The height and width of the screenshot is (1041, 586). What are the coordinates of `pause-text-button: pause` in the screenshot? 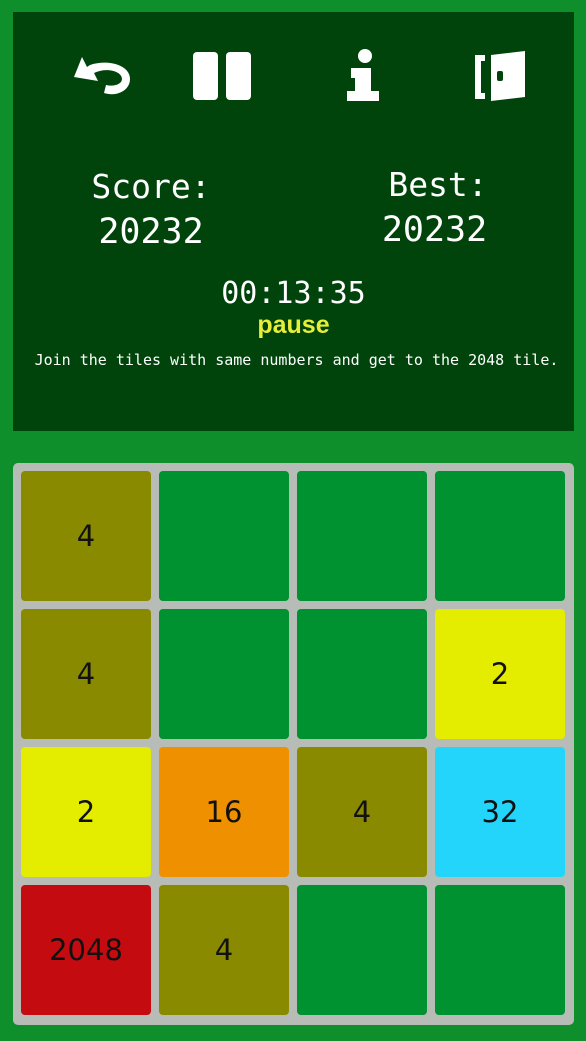 It's located at (293, 325).